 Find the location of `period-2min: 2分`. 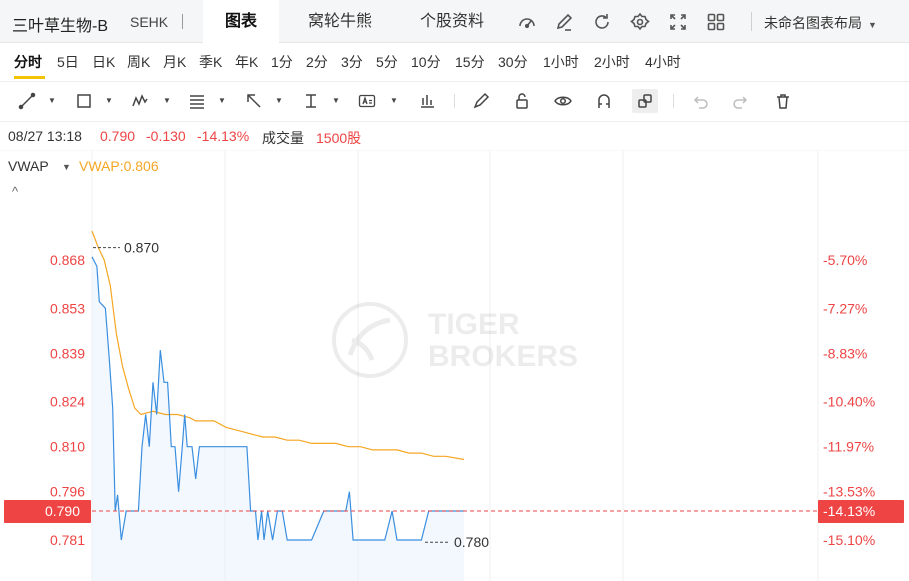

period-2min: 2分 is located at coordinates (317, 62).